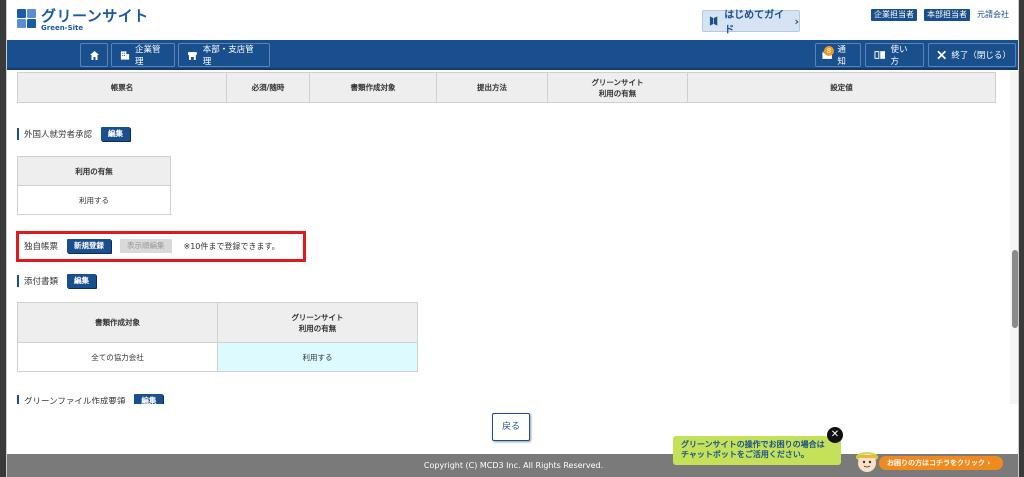 The height and width of the screenshot is (477, 1024). I want to click on section-title: 外国人就労者承認, so click(58, 135).